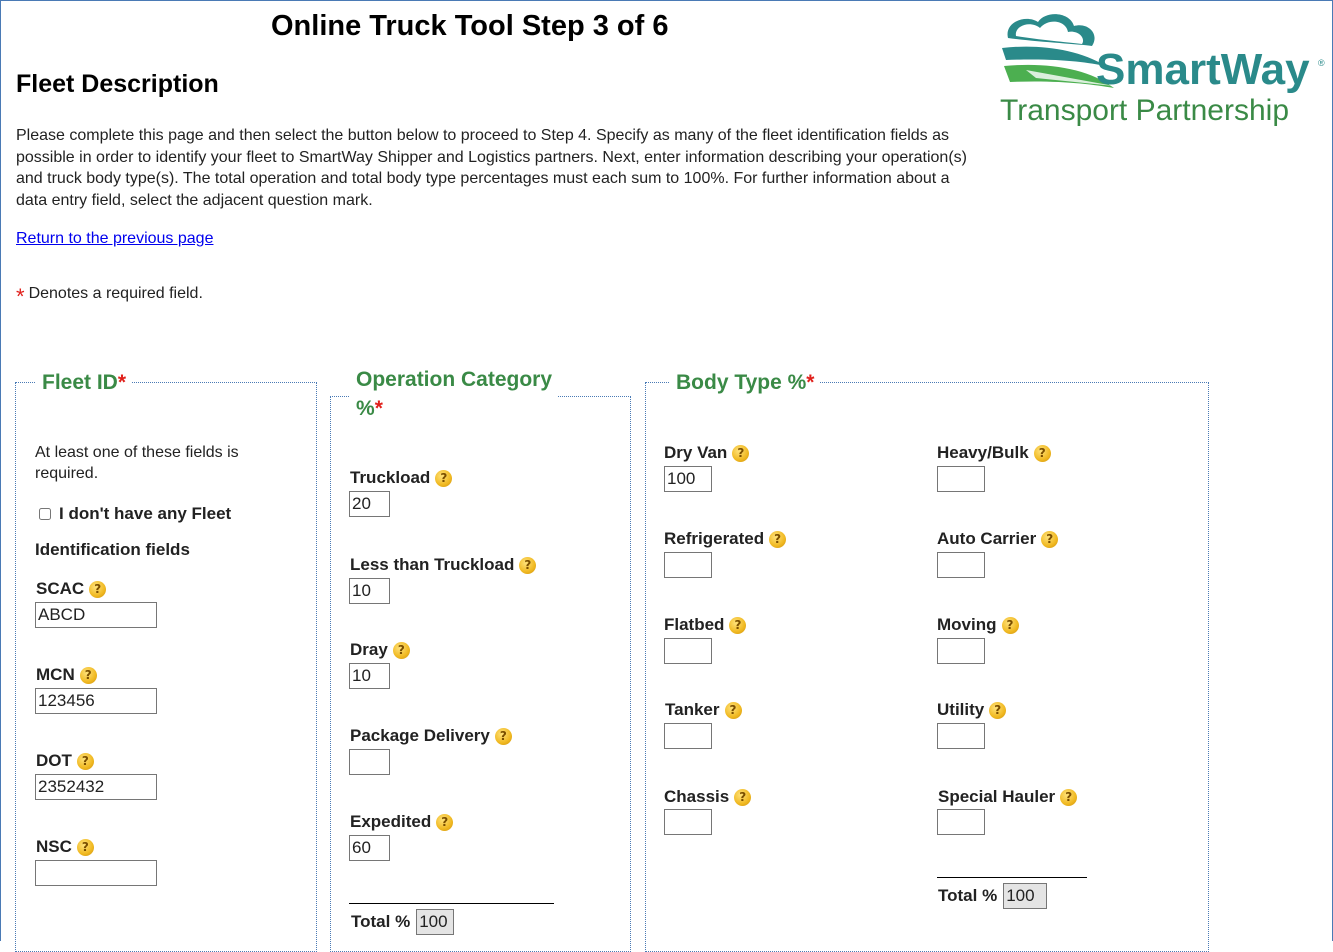 The width and height of the screenshot is (1333, 952). What do you see at coordinates (402, 822) in the screenshot?
I see `expedited-label: Expedited?` at bounding box center [402, 822].